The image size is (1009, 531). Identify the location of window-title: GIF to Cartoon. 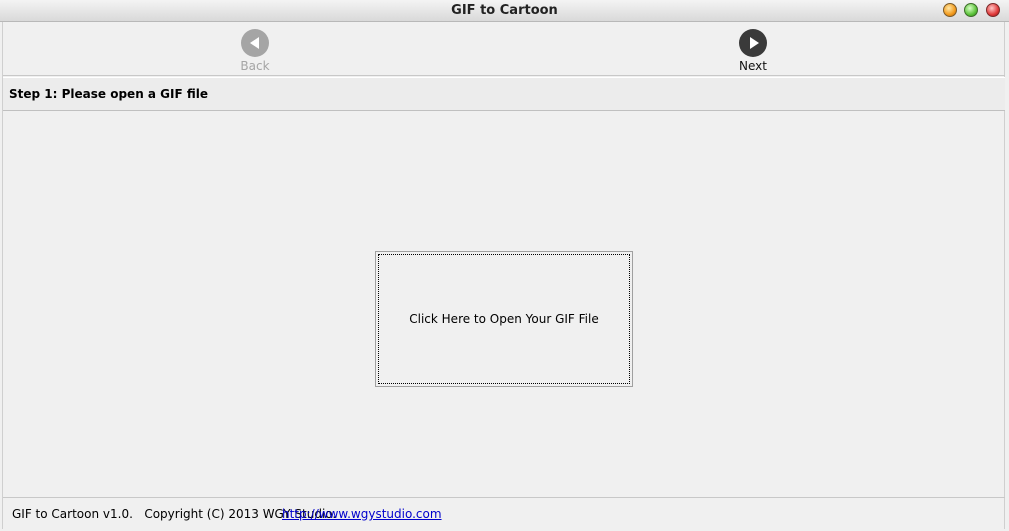
(504, 10).